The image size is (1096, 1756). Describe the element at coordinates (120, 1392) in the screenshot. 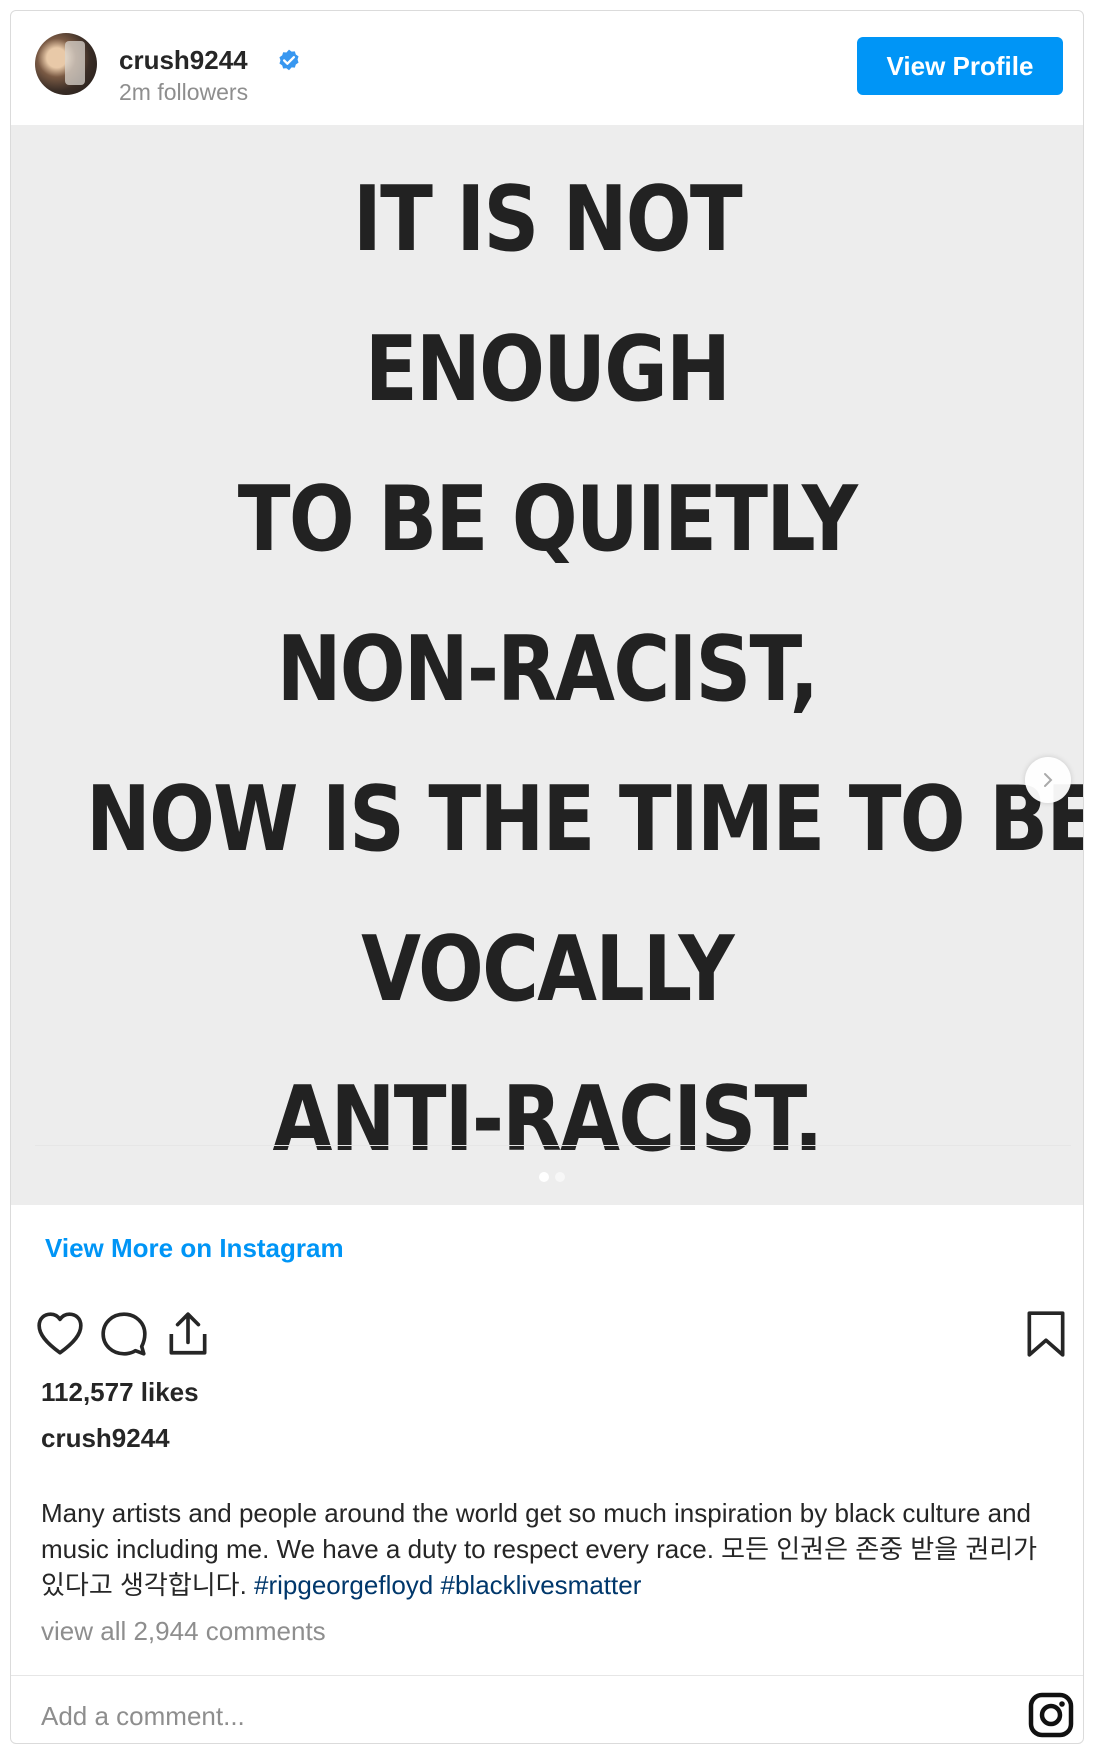

I see `like-count: 112,577 likes` at that location.